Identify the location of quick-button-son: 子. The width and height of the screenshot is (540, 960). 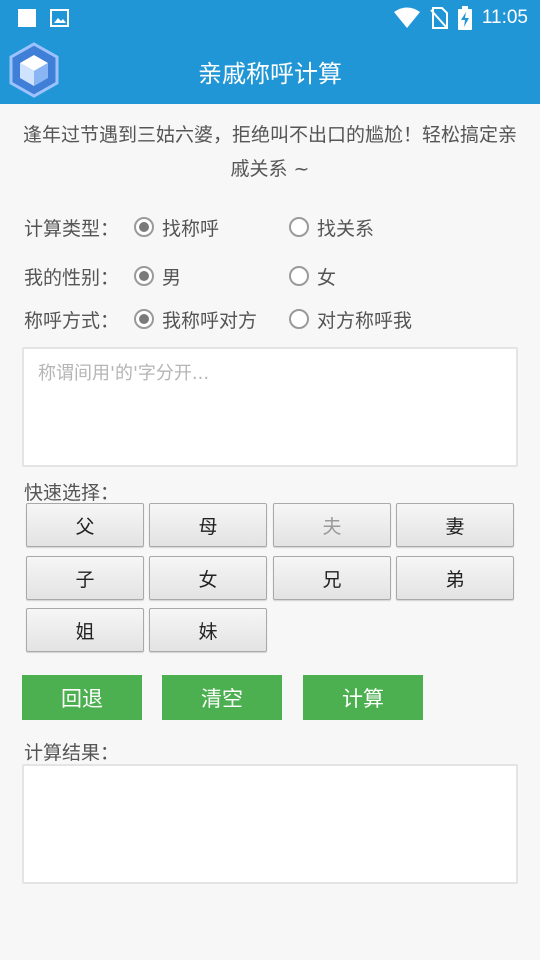
(85, 578).